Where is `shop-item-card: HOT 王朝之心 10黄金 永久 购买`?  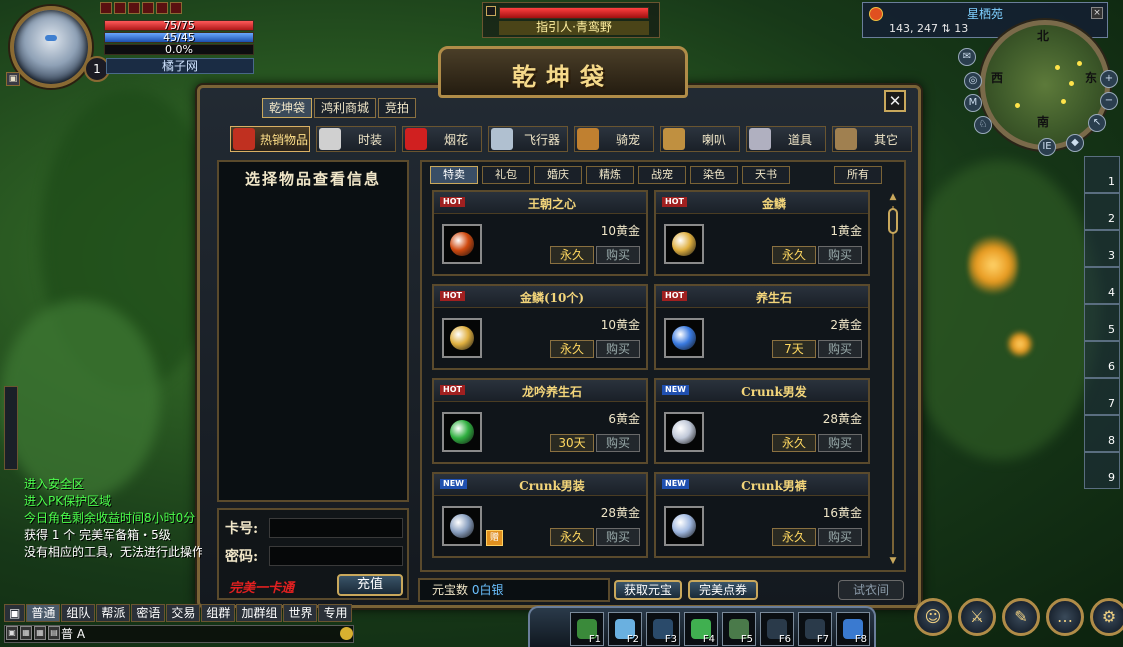 shop-item-card: HOT 王朝之心 10黄金 永久 购买 is located at coordinates (540, 233).